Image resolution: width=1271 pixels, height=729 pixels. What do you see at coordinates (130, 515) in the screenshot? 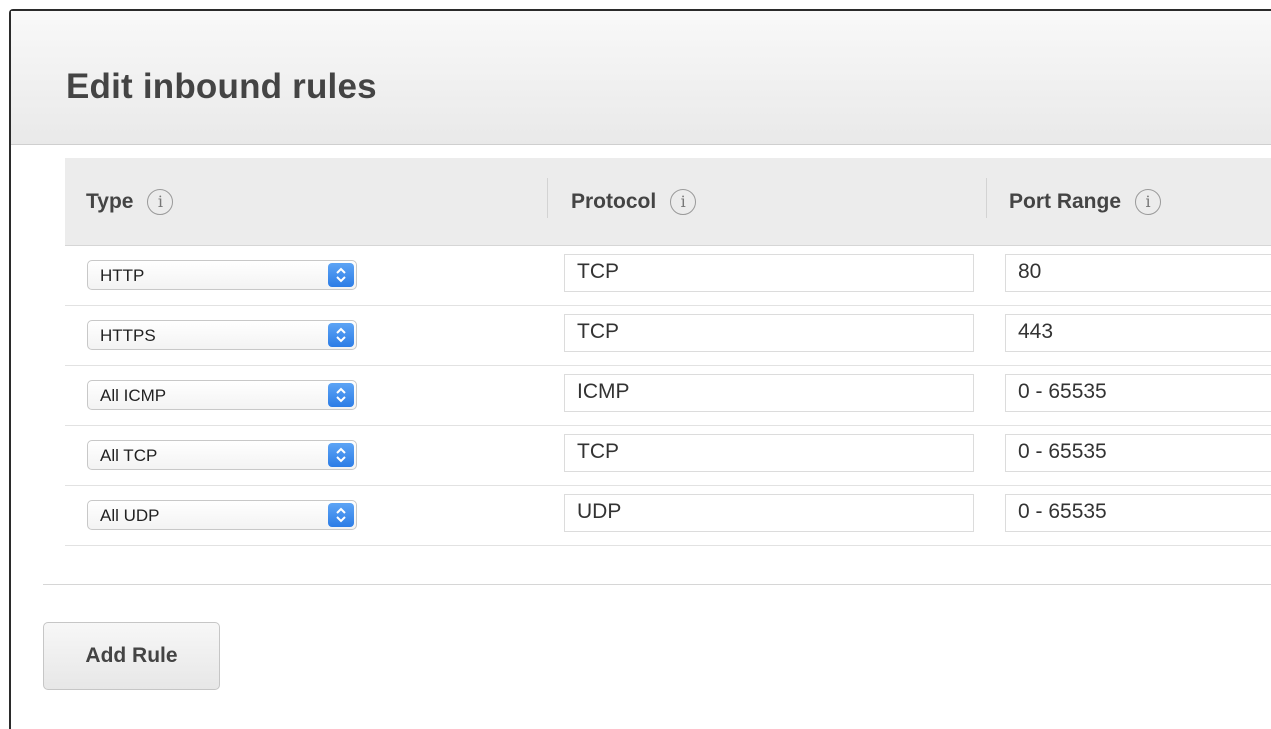
I see `type-select-value: All UDP` at bounding box center [130, 515].